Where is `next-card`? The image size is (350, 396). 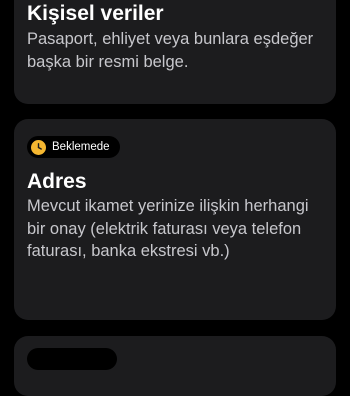 next-card is located at coordinates (175, 366).